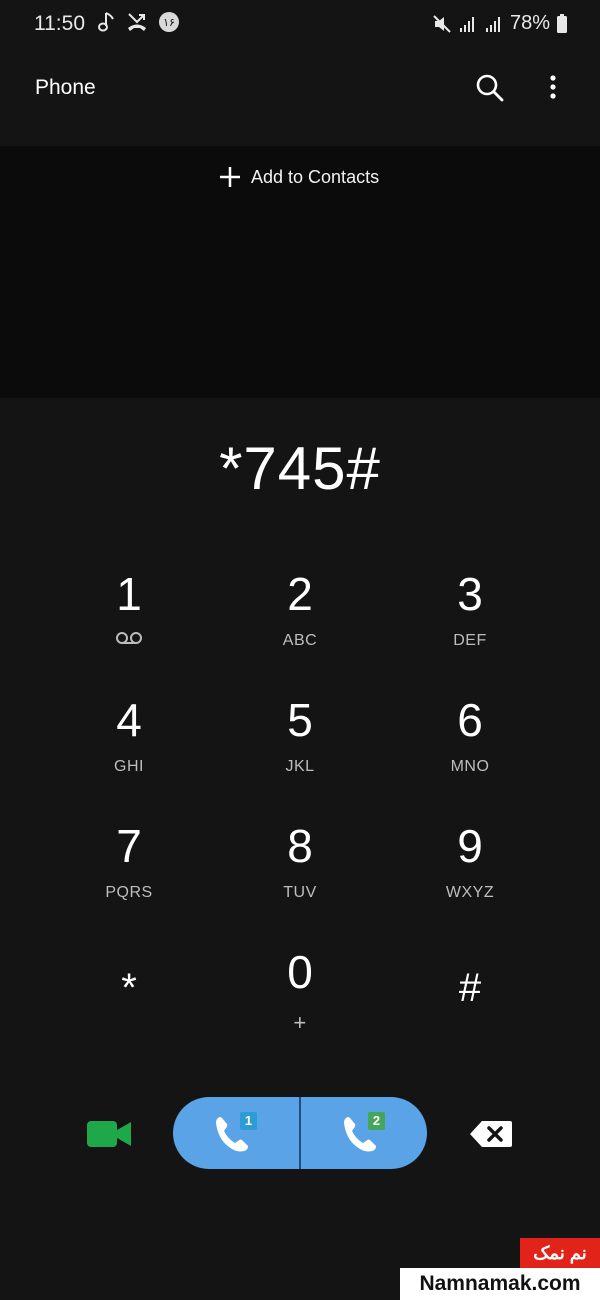 The height and width of the screenshot is (1300, 600). Describe the element at coordinates (109, 1134) in the screenshot. I see `video-camera-icon` at that location.